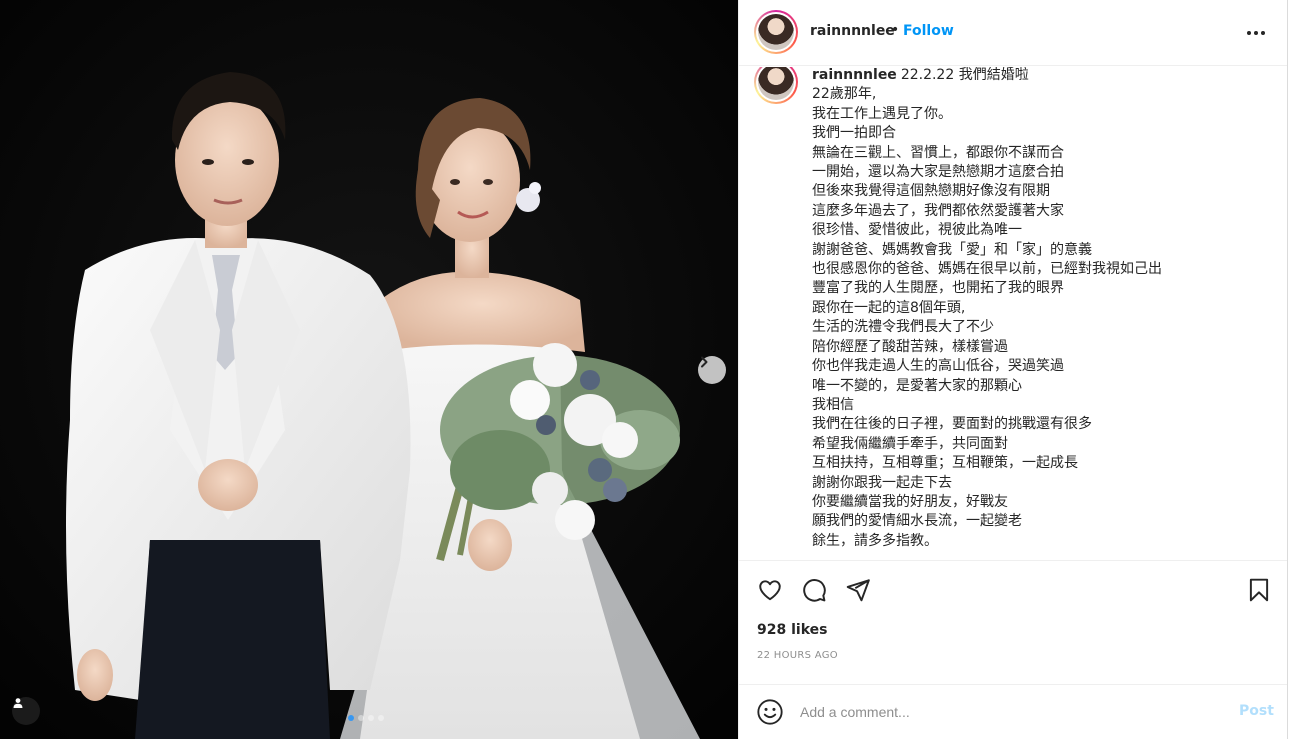 The image size is (1296, 739). I want to click on comment-bar: Post, so click(1014, 711).